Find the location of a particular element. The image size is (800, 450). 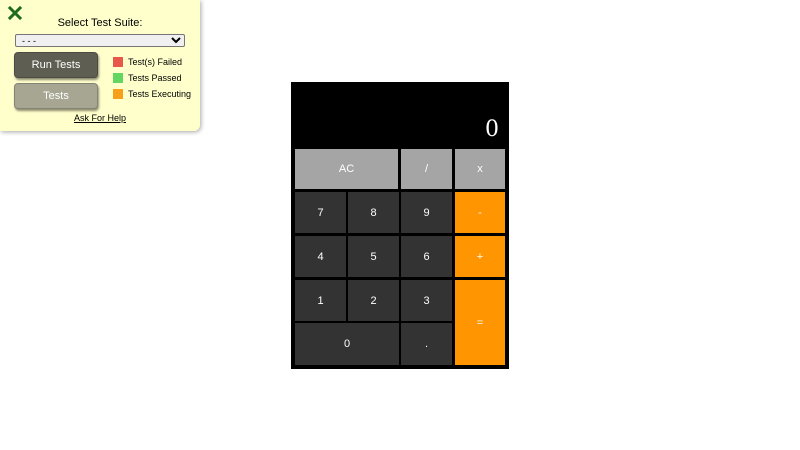

key-add: + is located at coordinates (480, 256).